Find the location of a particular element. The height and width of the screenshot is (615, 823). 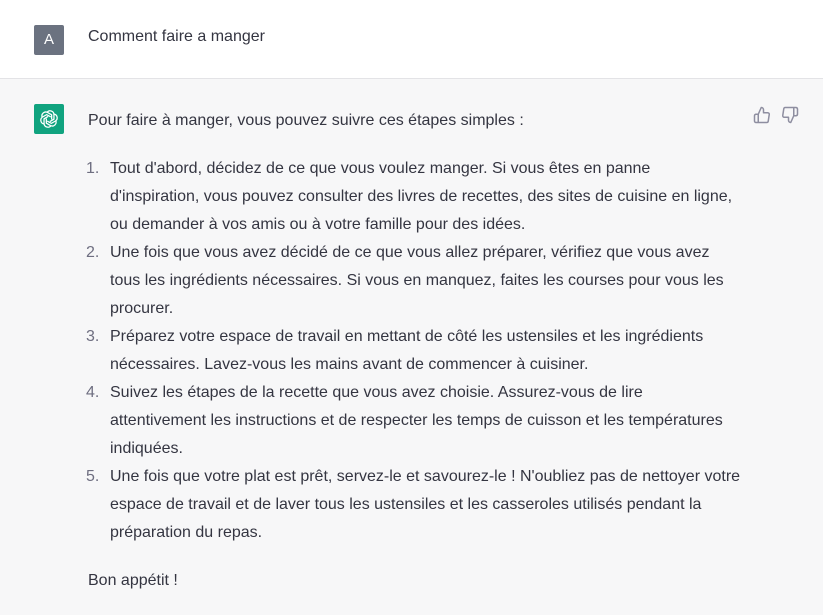

step-number: 4. is located at coordinates (93, 392).